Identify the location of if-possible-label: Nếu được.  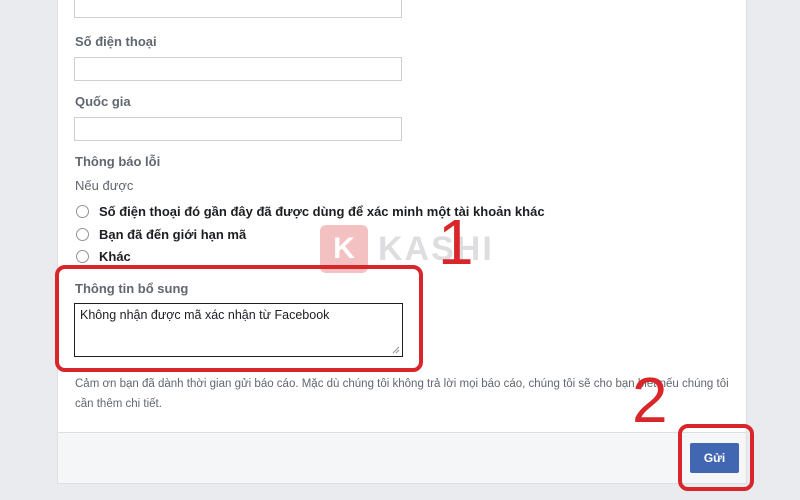
(104, 185).